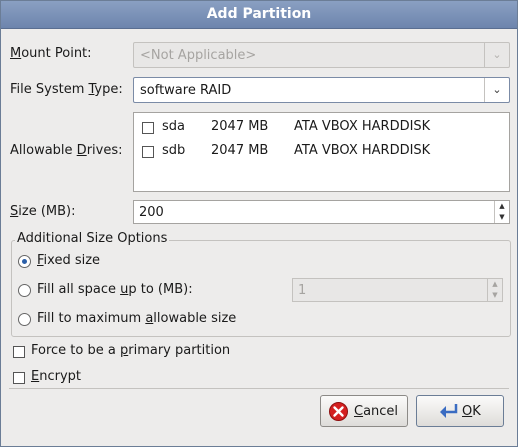 Image resolution: width=518 pixels, height=447 pixels. Describe the element at coordinates (460, 411) in the screenshot. I see `ok-button: OK` at that location.